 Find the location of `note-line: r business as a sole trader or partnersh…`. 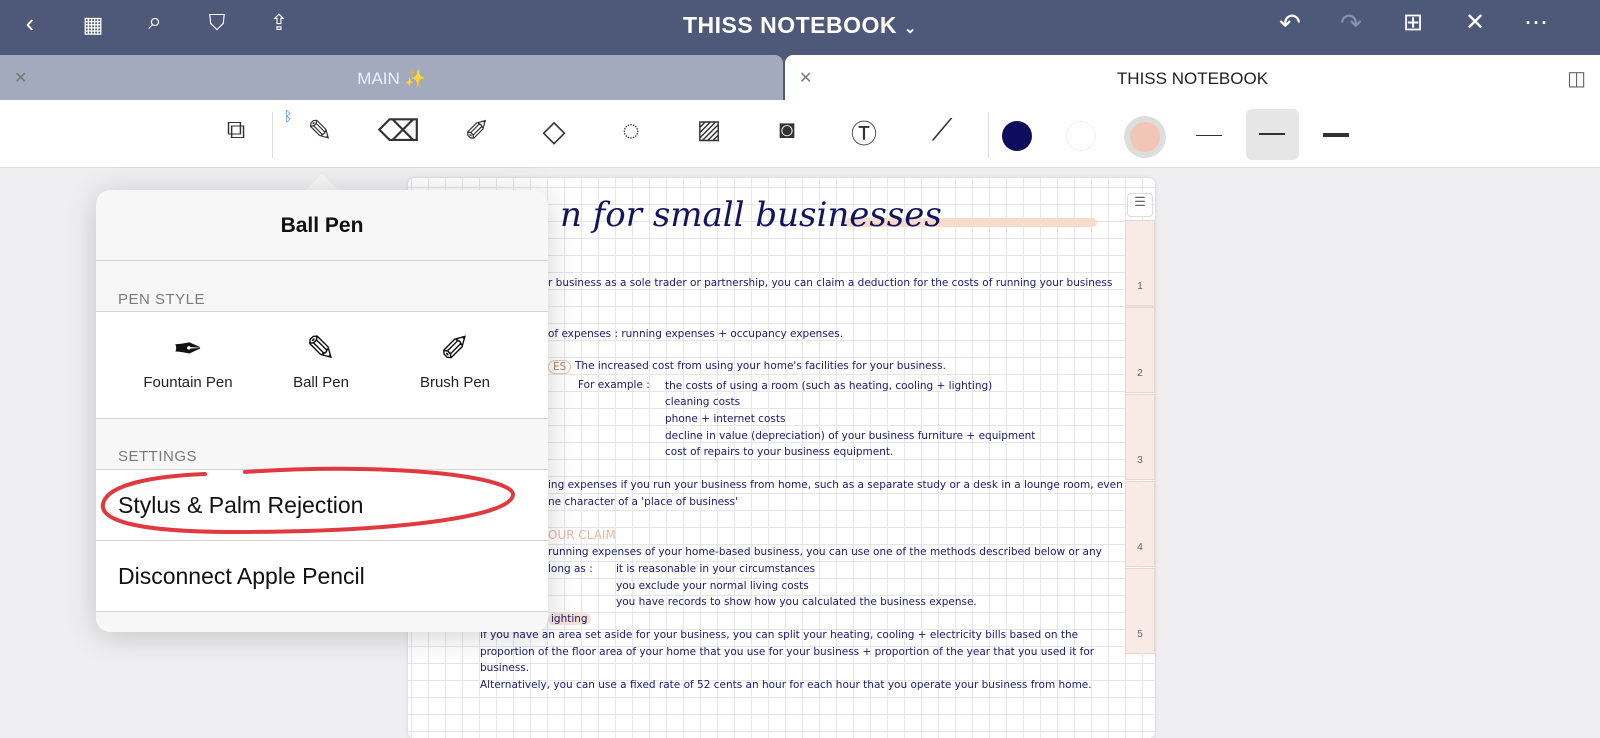

note-line: r business as a sole trader or partnersh… is located at coordinates (830, 283).